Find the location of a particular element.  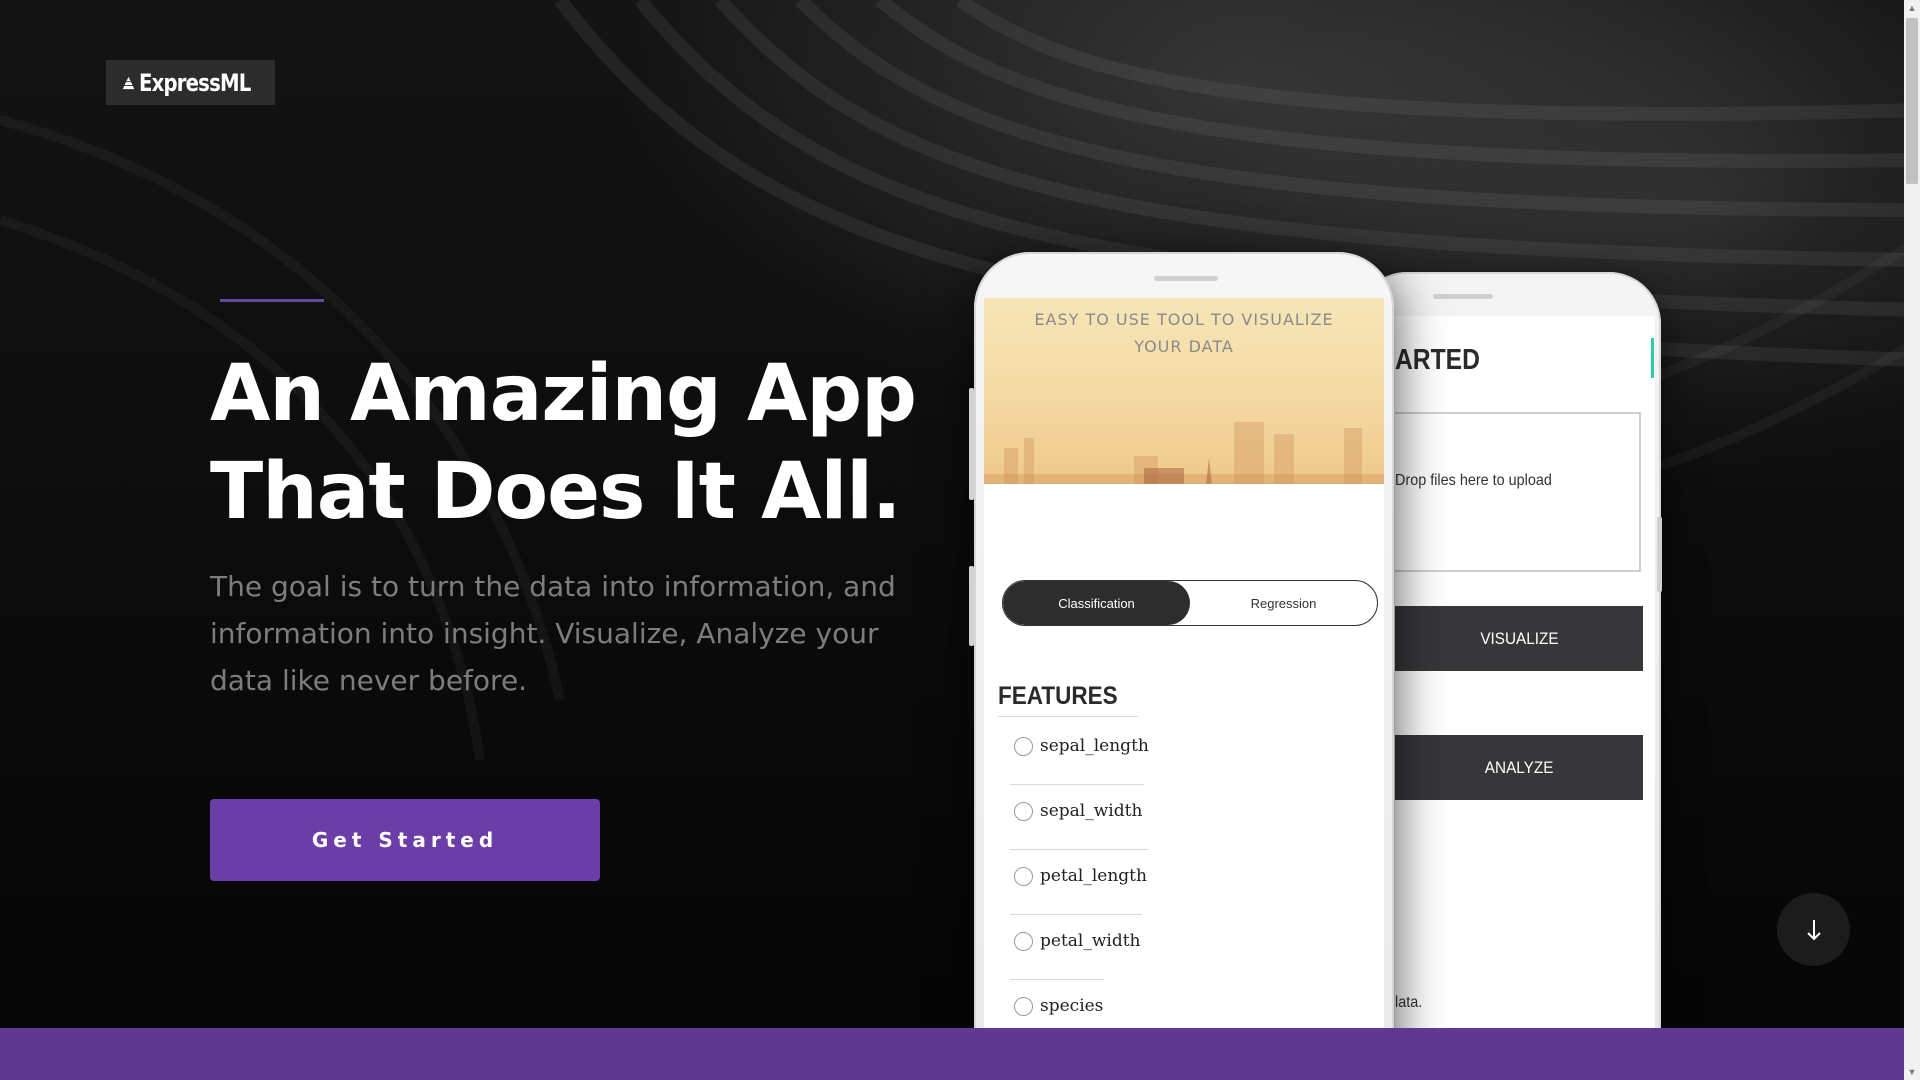

city-banner-image: EASY TO USE TOOL TO VISUALIZE YOUR DATA is located at coordinates (1184, 391).